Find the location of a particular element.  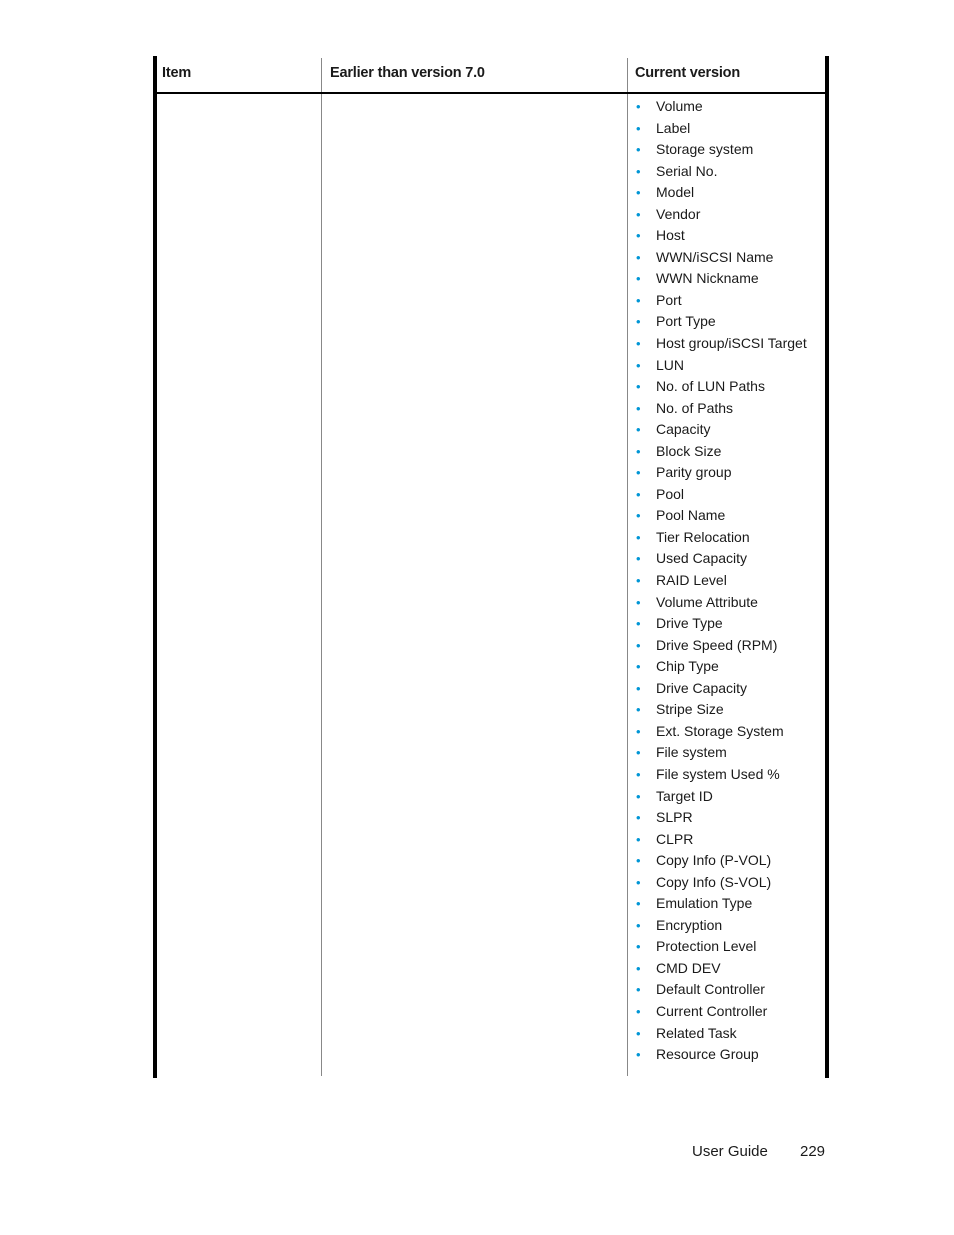

list-item: • RAID Level is located at coordinates (720, 581).